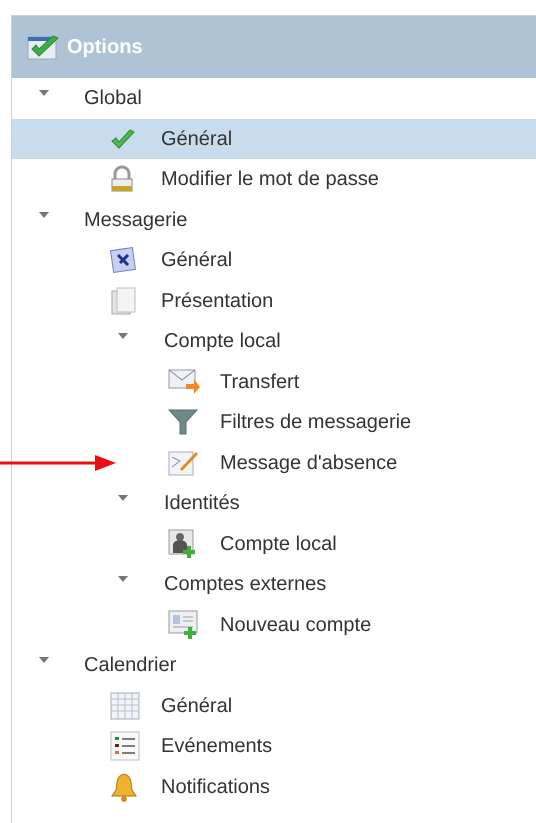 Image resolution: width=536 pixels, height=823 pixels. Describe the element at coordinates (217, 301) in the screenshot. I see `tree-item-label: Présentation` at that location.